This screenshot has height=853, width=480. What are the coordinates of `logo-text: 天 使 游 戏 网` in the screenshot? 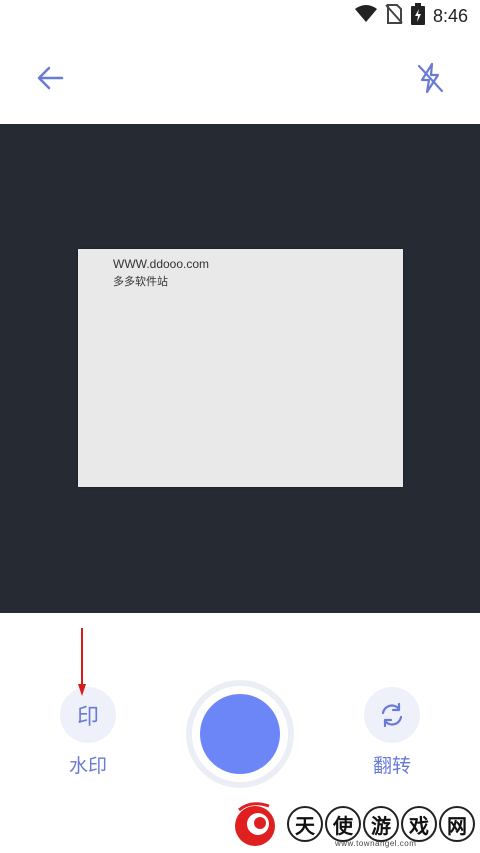 It's located at (381, 824).